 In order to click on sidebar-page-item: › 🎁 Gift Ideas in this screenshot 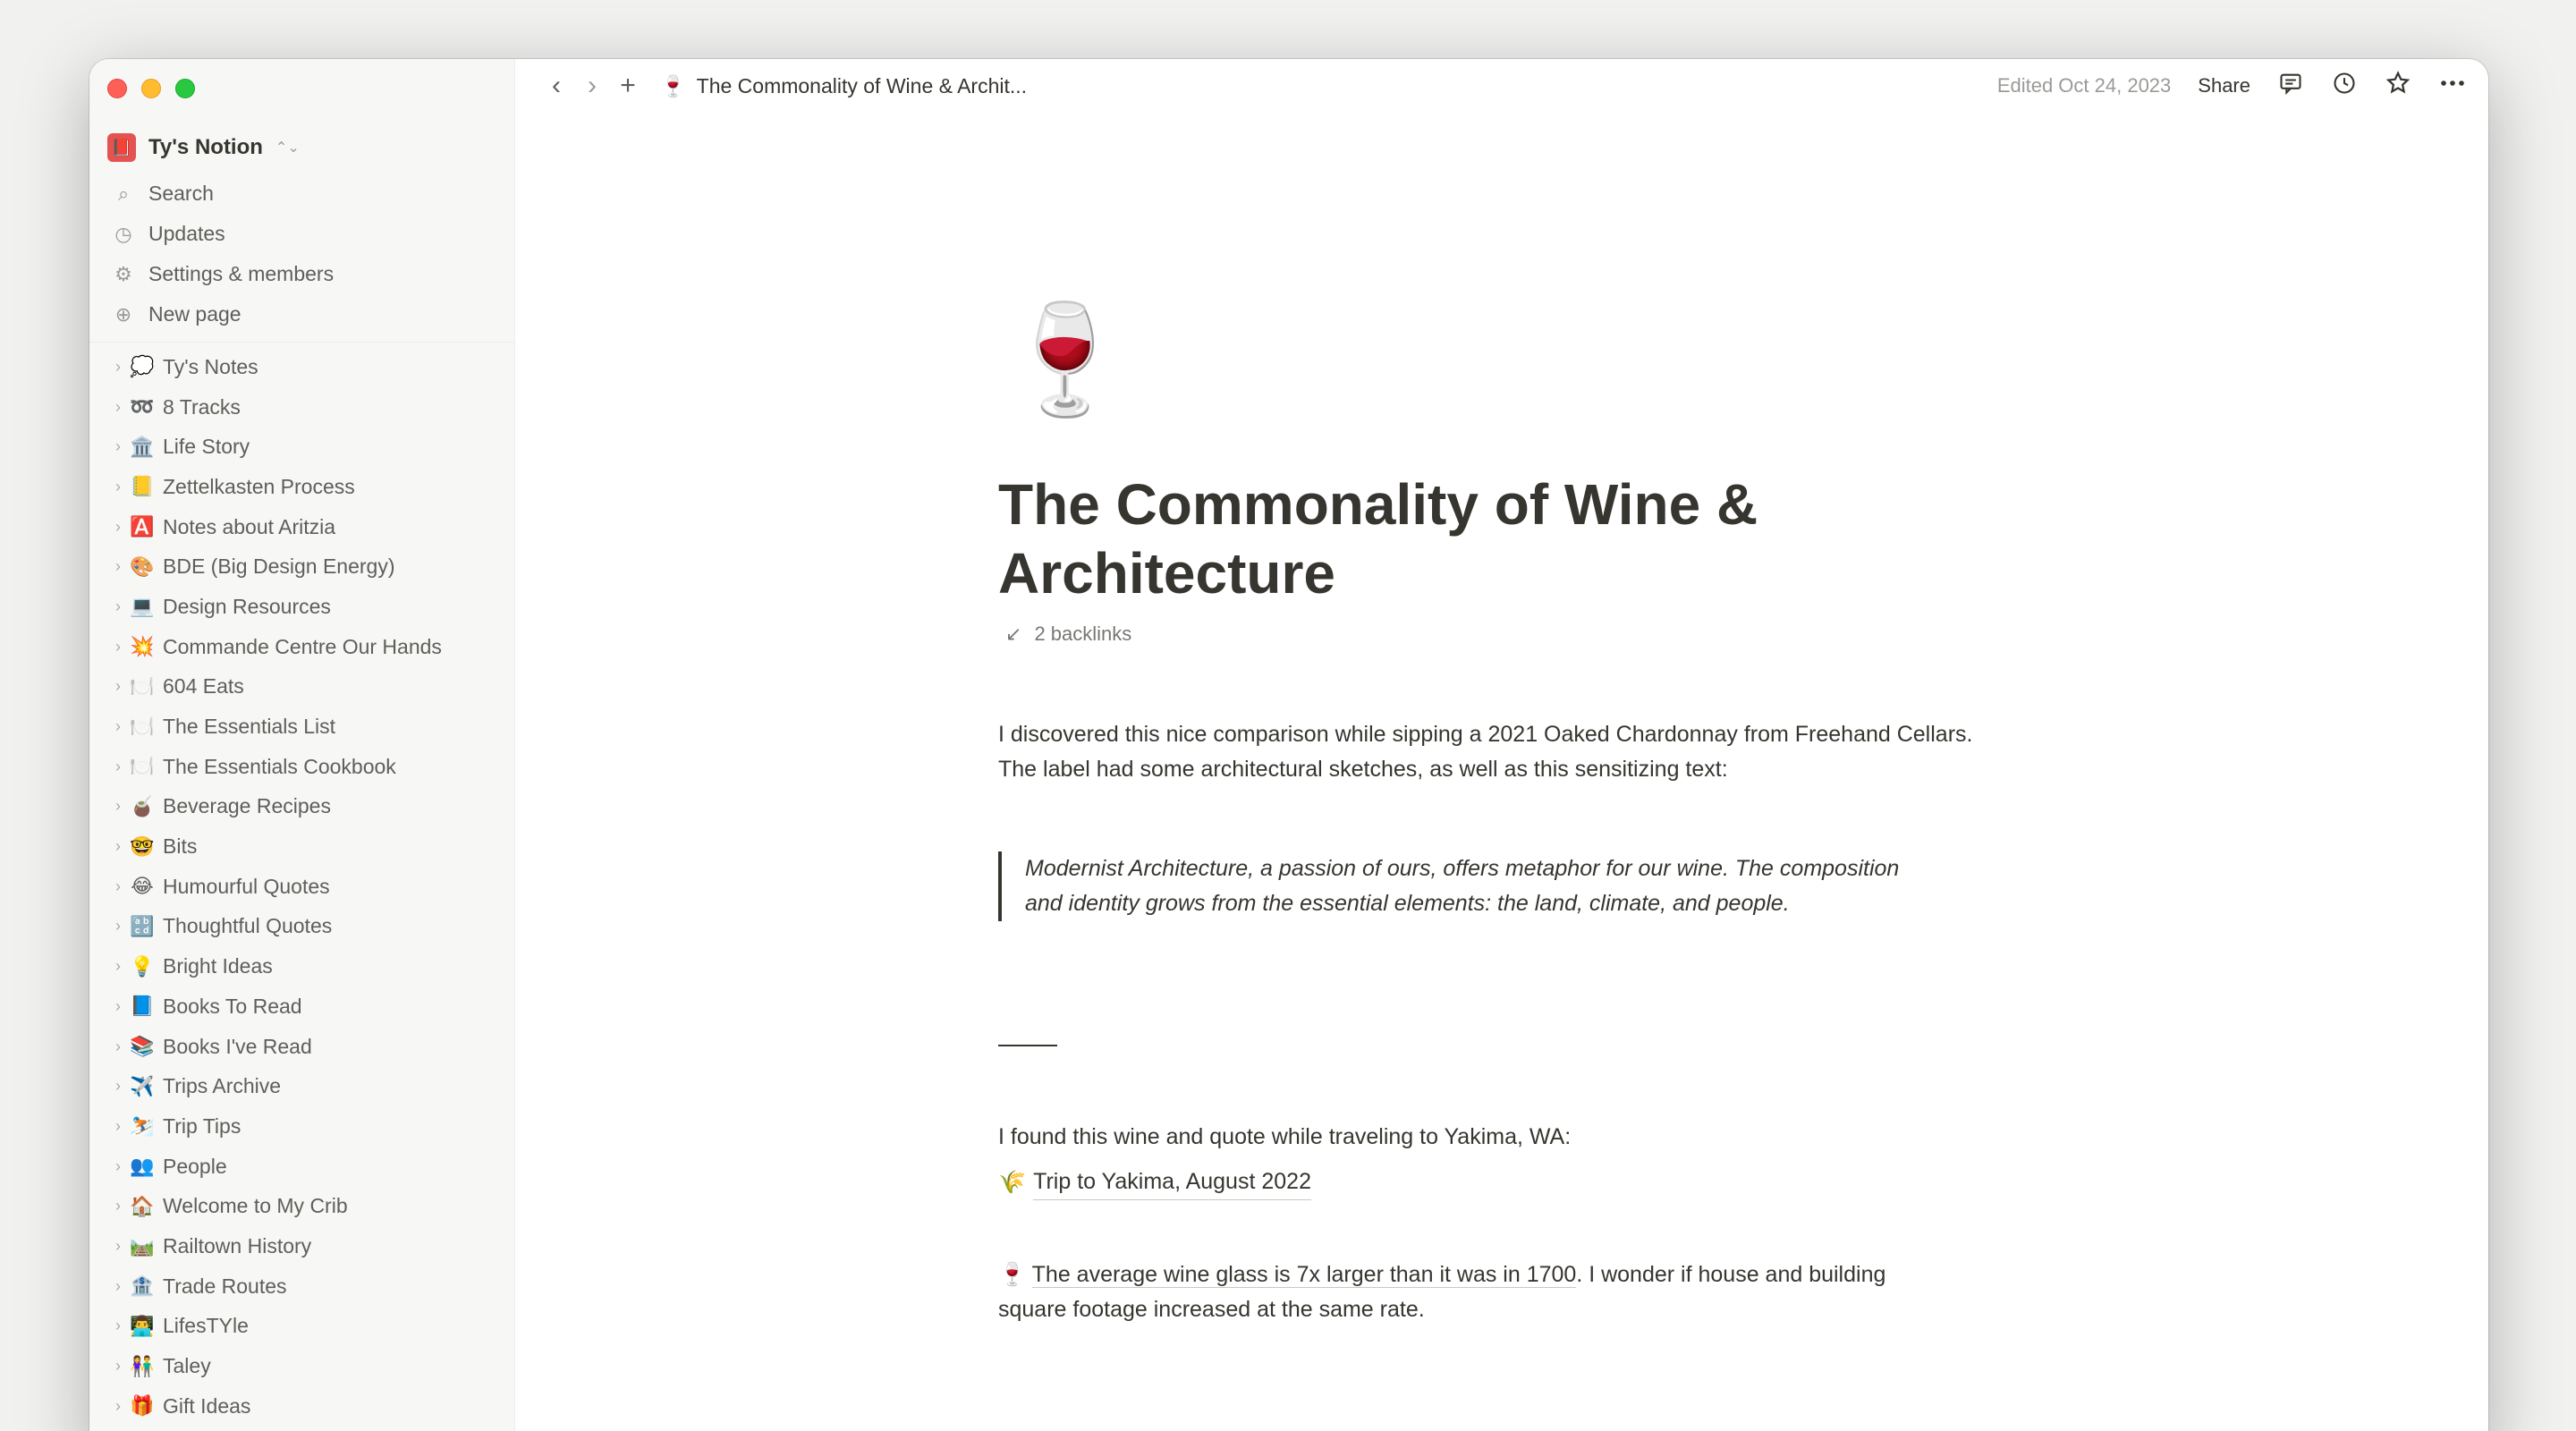, I will do `click(302, 1407)`.